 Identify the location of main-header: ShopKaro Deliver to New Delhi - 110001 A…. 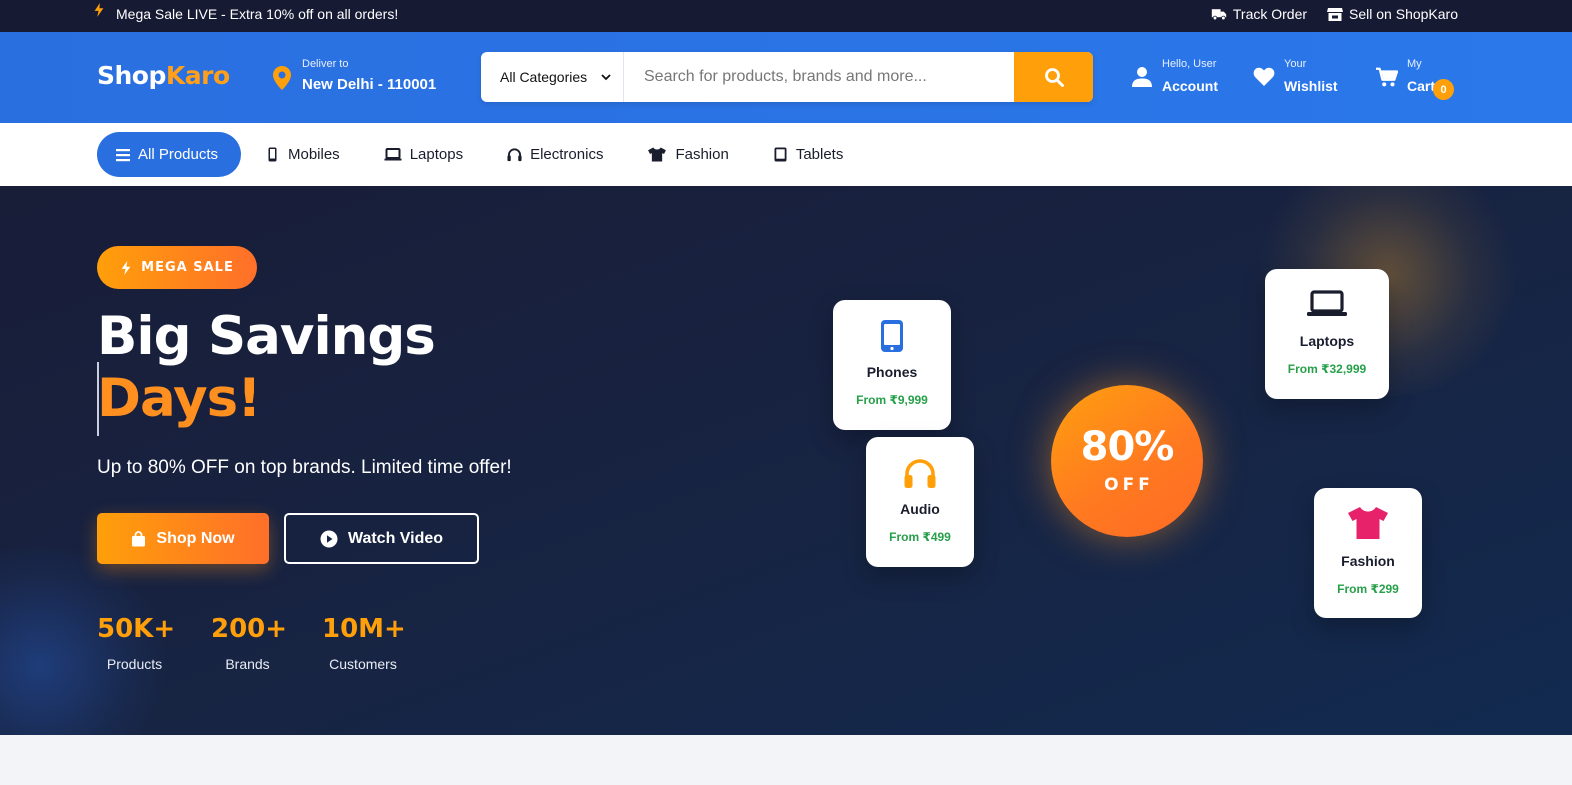
(786, 77).